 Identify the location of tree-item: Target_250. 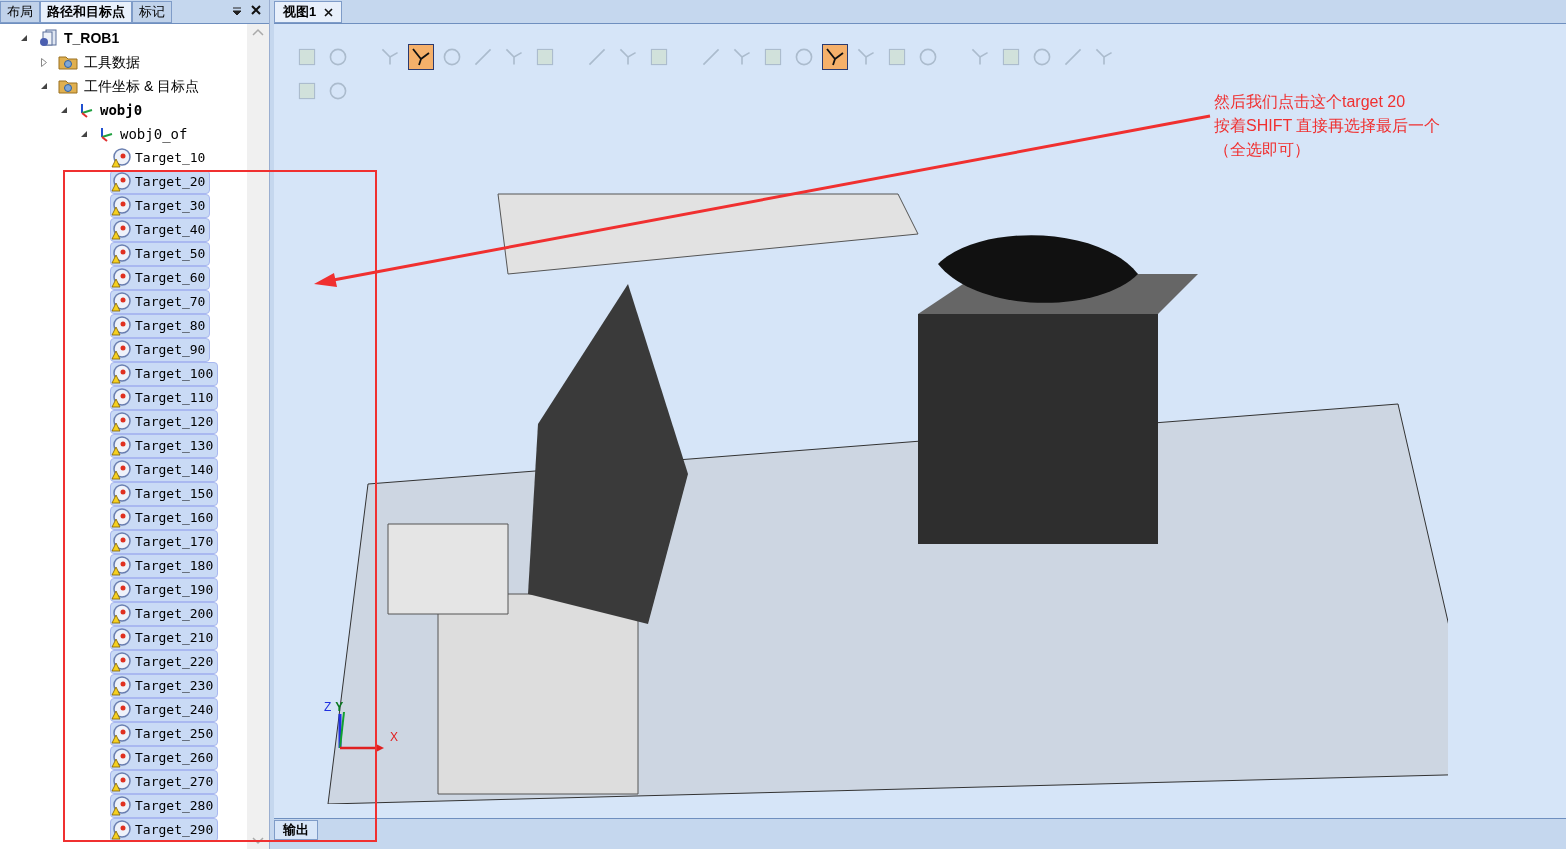
(164, 734).